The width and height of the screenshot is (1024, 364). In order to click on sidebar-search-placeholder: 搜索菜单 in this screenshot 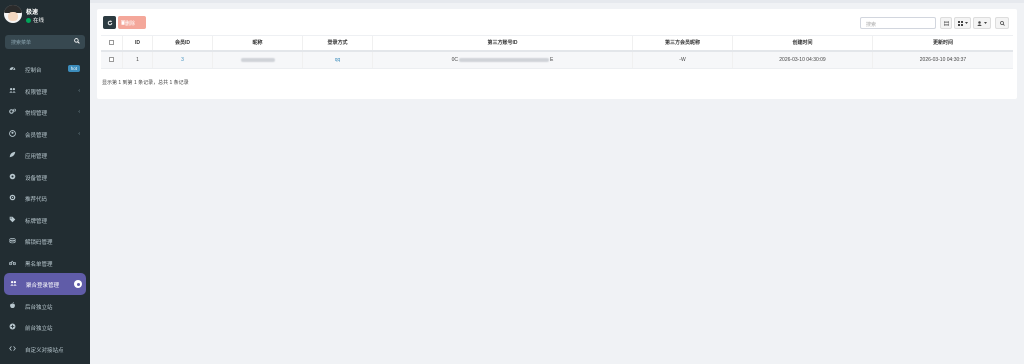, I will do `click(21, 43)`.